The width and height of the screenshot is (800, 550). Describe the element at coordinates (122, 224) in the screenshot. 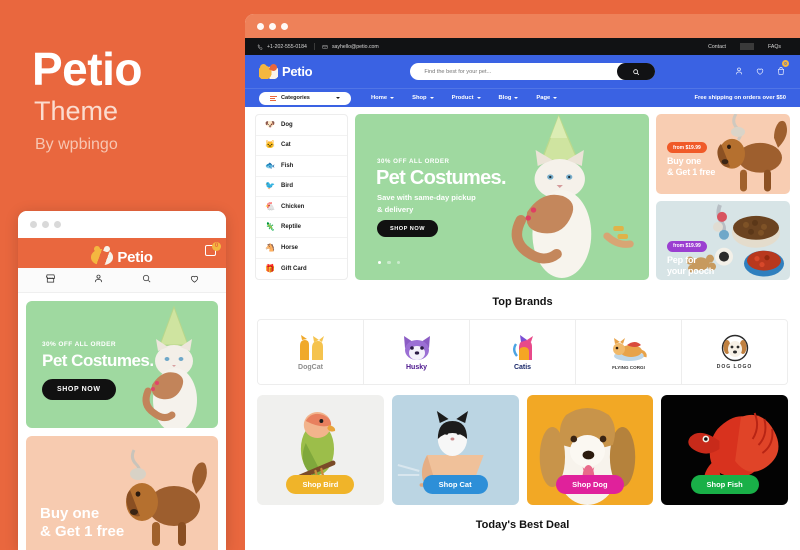

I see `mobile-titlebar` at that location.